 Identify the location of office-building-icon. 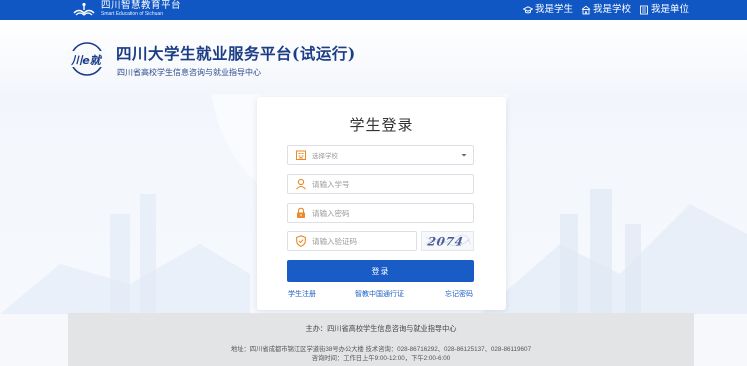
(644, 10).